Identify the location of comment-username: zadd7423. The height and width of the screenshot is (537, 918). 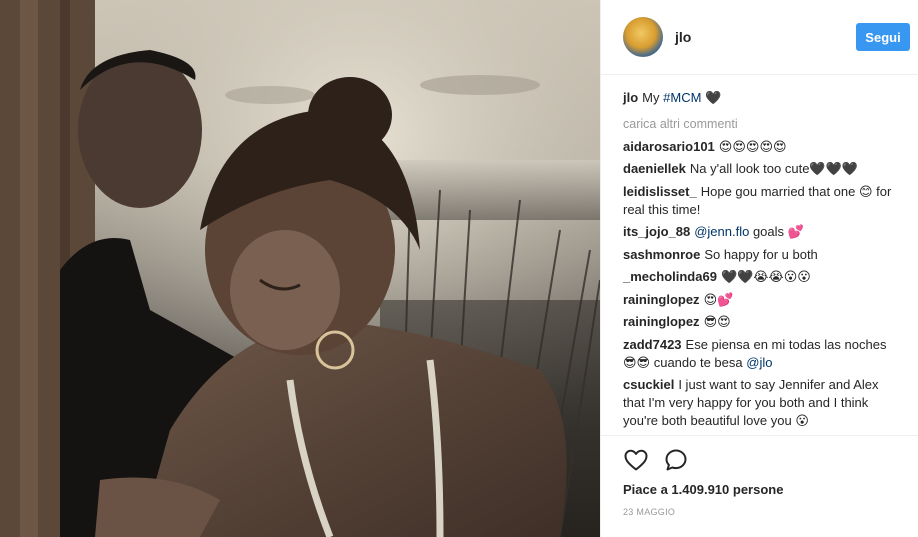
(652, 344).